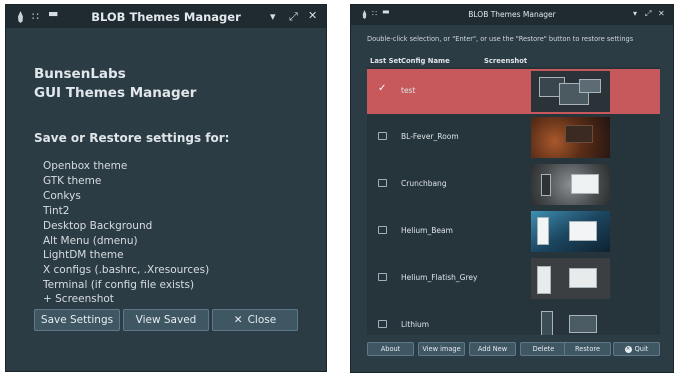 This screenshot has width=679, height=377. What do you see at coordinates (513, 319) in the screenshot?
I see `table-row: Lithium` at bounding box center [513, 319].